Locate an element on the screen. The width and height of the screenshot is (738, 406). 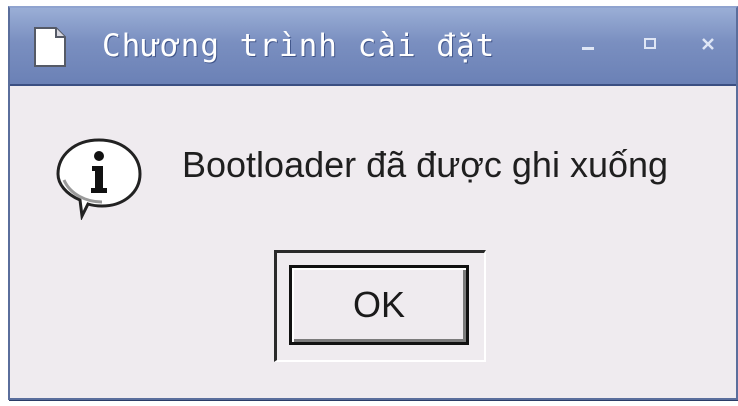
ok-button-frame: OK is located at coordinates (380, 306).